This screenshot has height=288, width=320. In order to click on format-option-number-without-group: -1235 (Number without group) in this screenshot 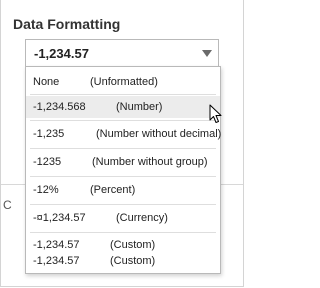, I will do `click(123, 162)`.